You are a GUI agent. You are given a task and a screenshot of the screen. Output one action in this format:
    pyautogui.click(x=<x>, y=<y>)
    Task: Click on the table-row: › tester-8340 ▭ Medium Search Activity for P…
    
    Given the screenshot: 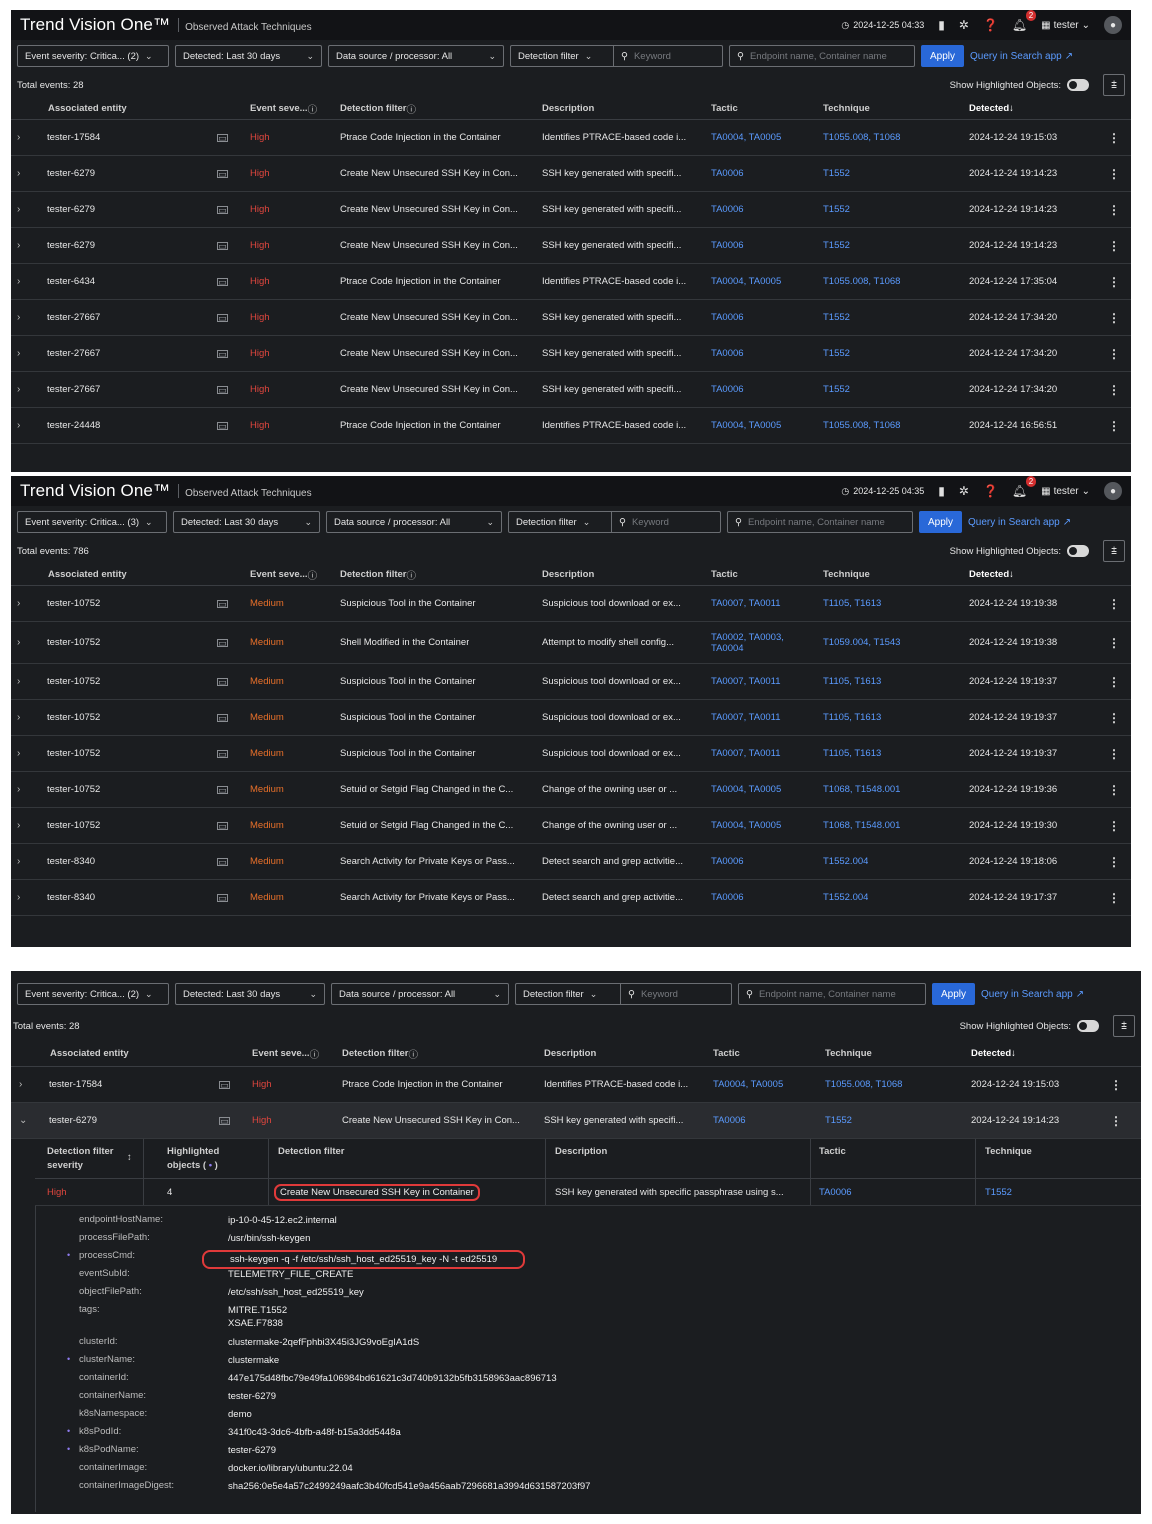 What is the action you would take?
    pyautogui.click(x=571, y=862)
    